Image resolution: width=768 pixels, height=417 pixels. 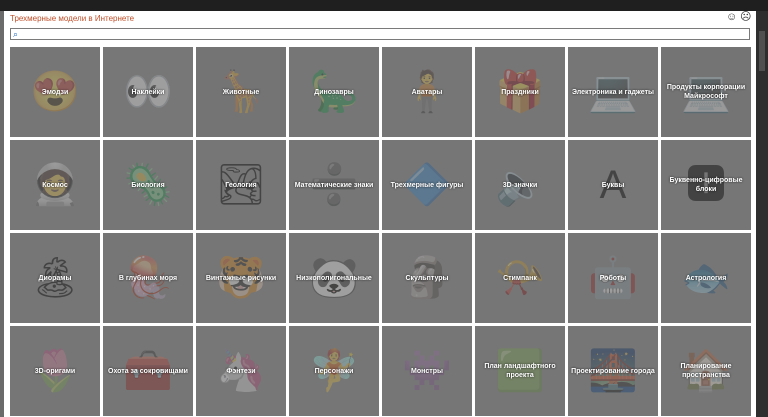 I want to click on category-label: В глубинах моря, so click(x=148, y=278).